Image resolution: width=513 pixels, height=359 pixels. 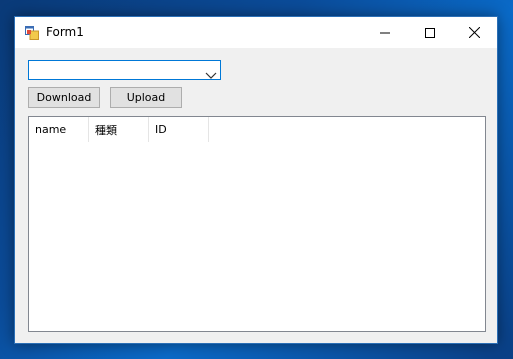 I want to click on chevron-down-icon, so click(x=211, y=72).